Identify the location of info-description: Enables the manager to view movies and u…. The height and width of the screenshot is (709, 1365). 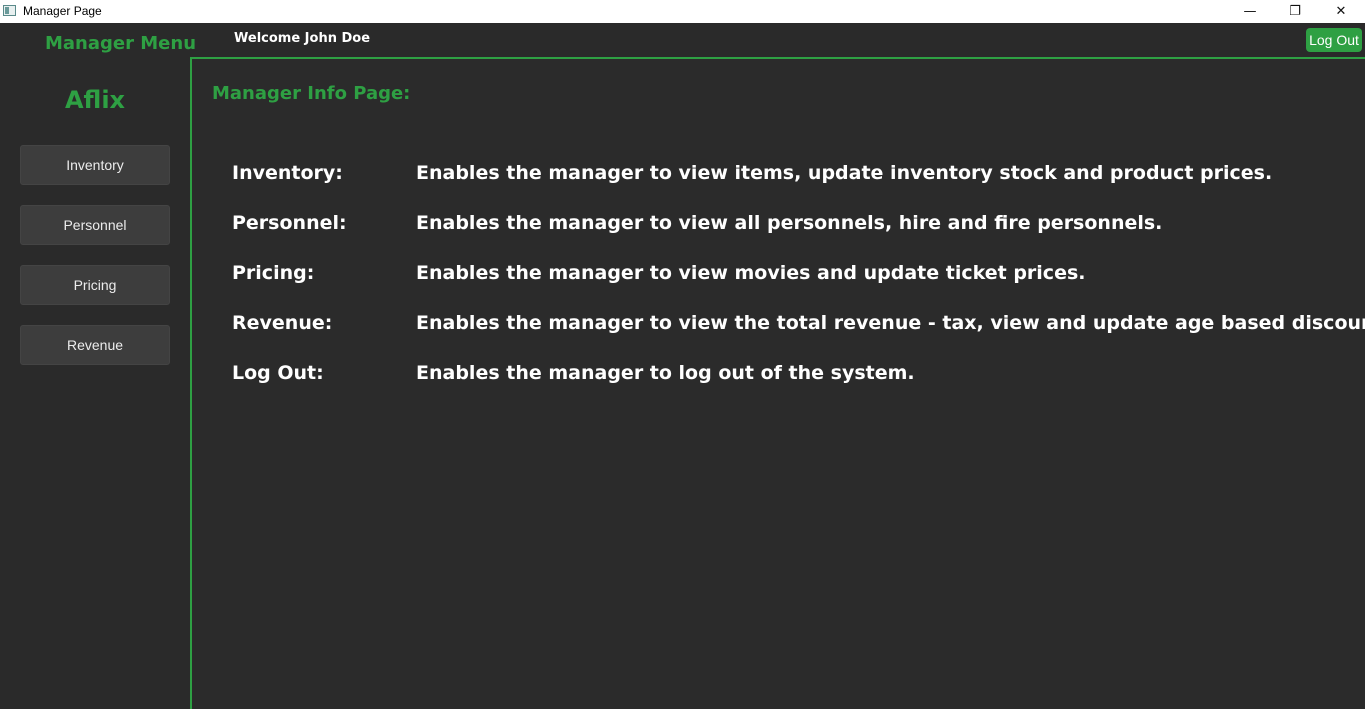
(751, 273).